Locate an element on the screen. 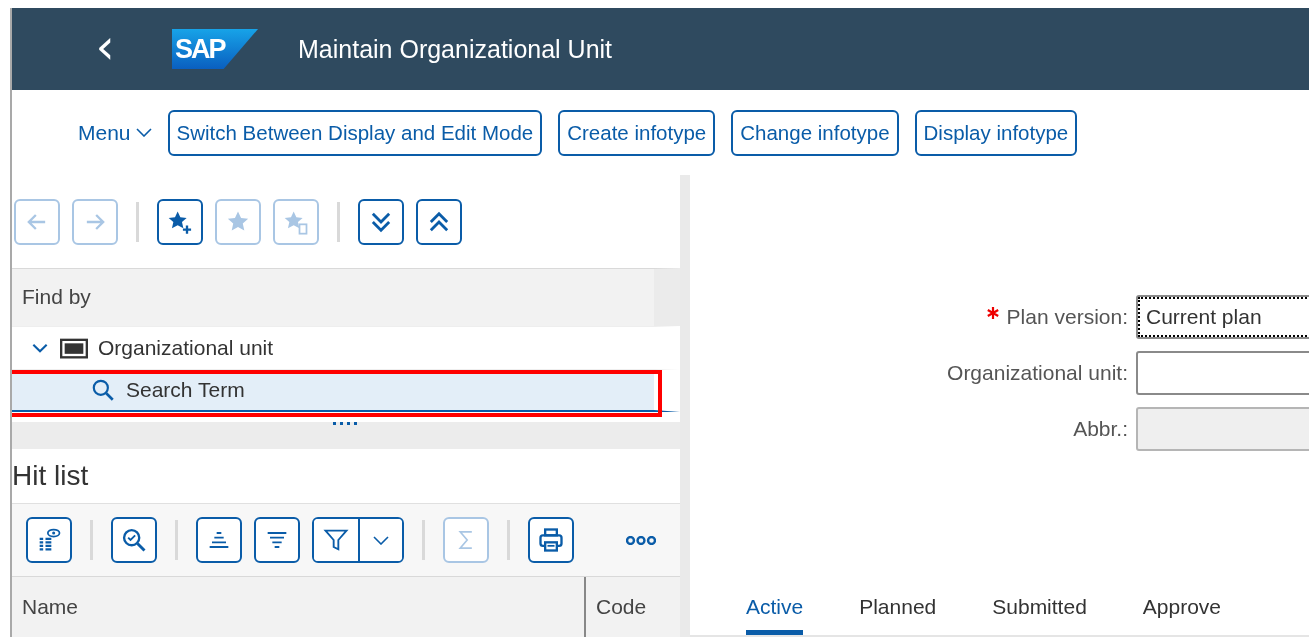 This screenshot has width=1309, height=637. more-icon is located at coordinates (641, 540).